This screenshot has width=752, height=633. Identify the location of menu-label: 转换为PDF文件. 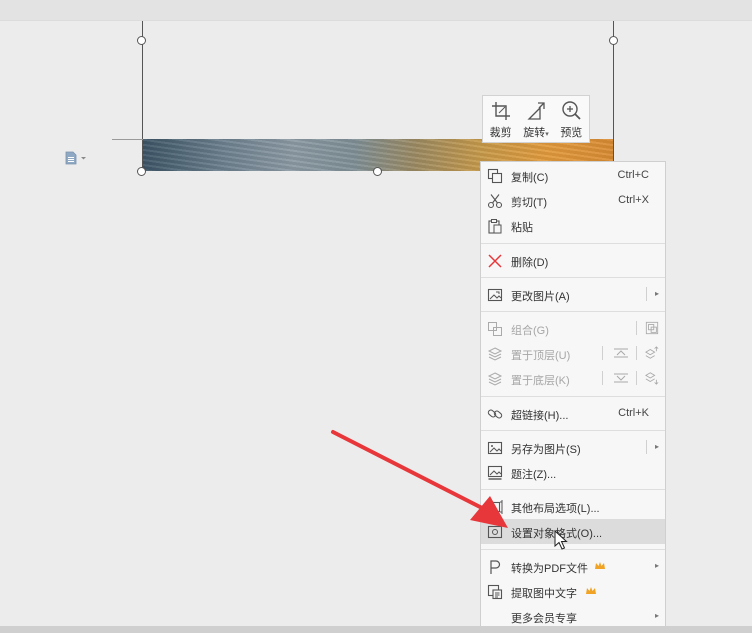
(549, 569).